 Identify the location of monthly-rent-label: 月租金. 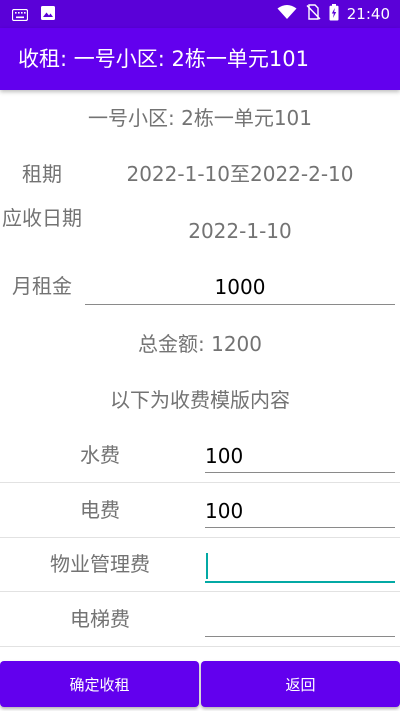
(42, 286).